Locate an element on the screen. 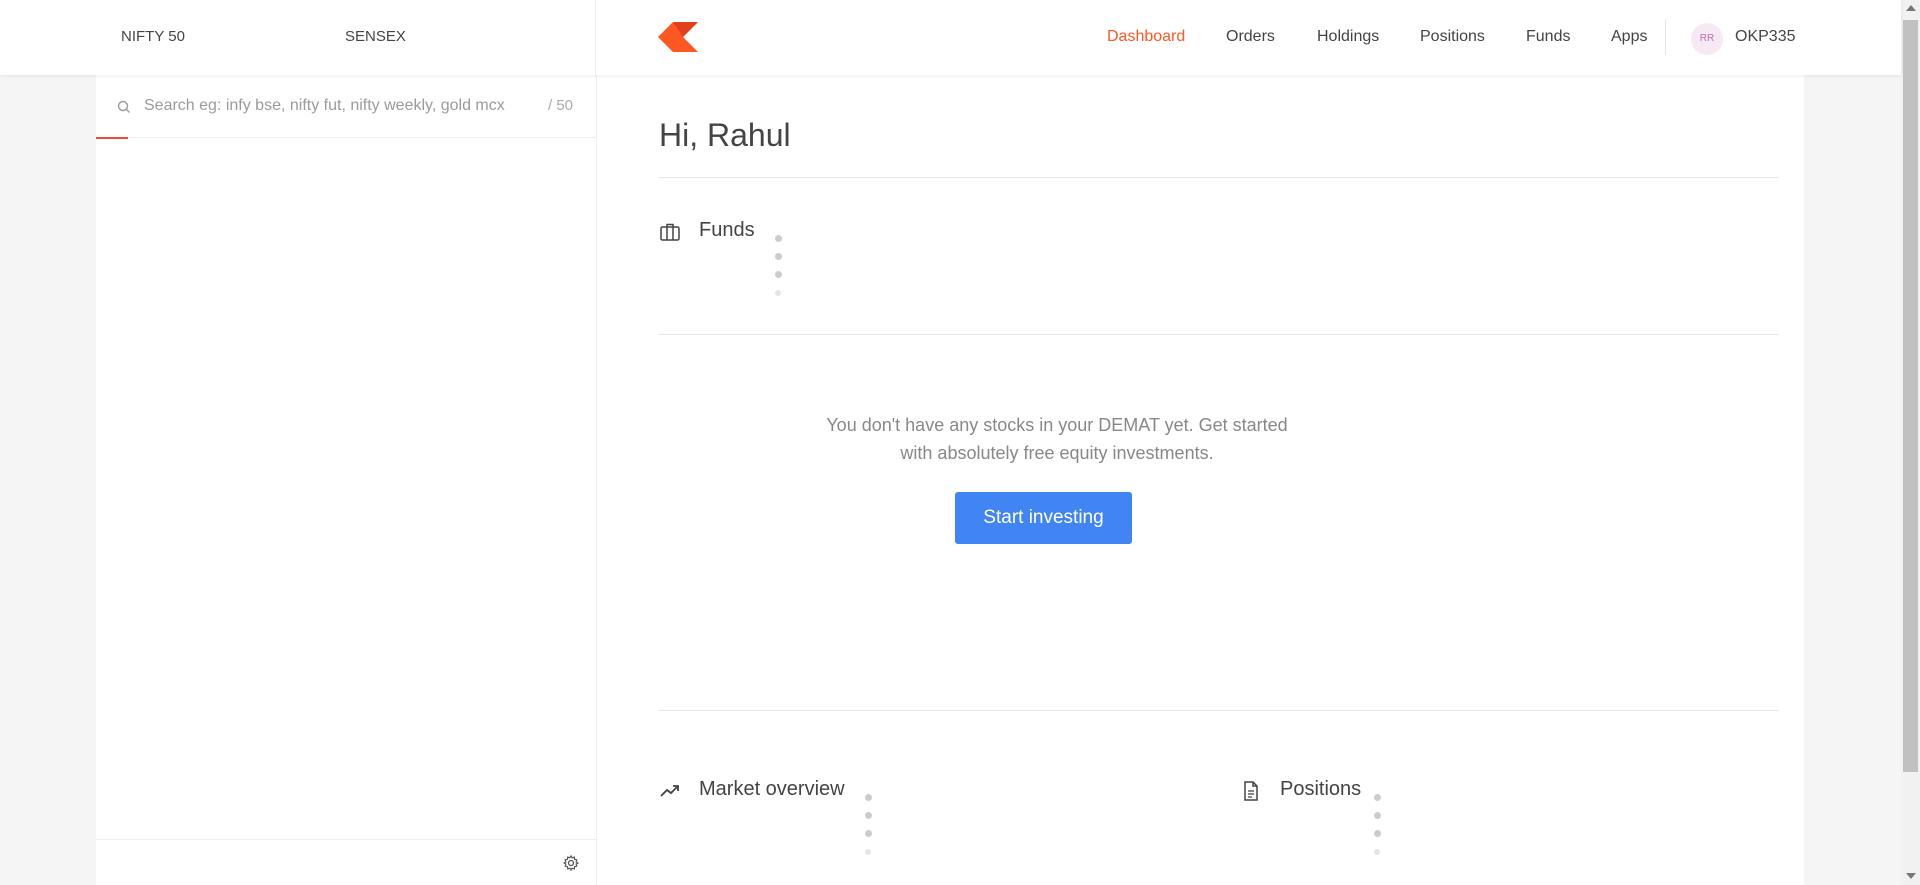 The width and height of the screenshot is (1920, 885). gear-icon is located at coordinates (571, 863).